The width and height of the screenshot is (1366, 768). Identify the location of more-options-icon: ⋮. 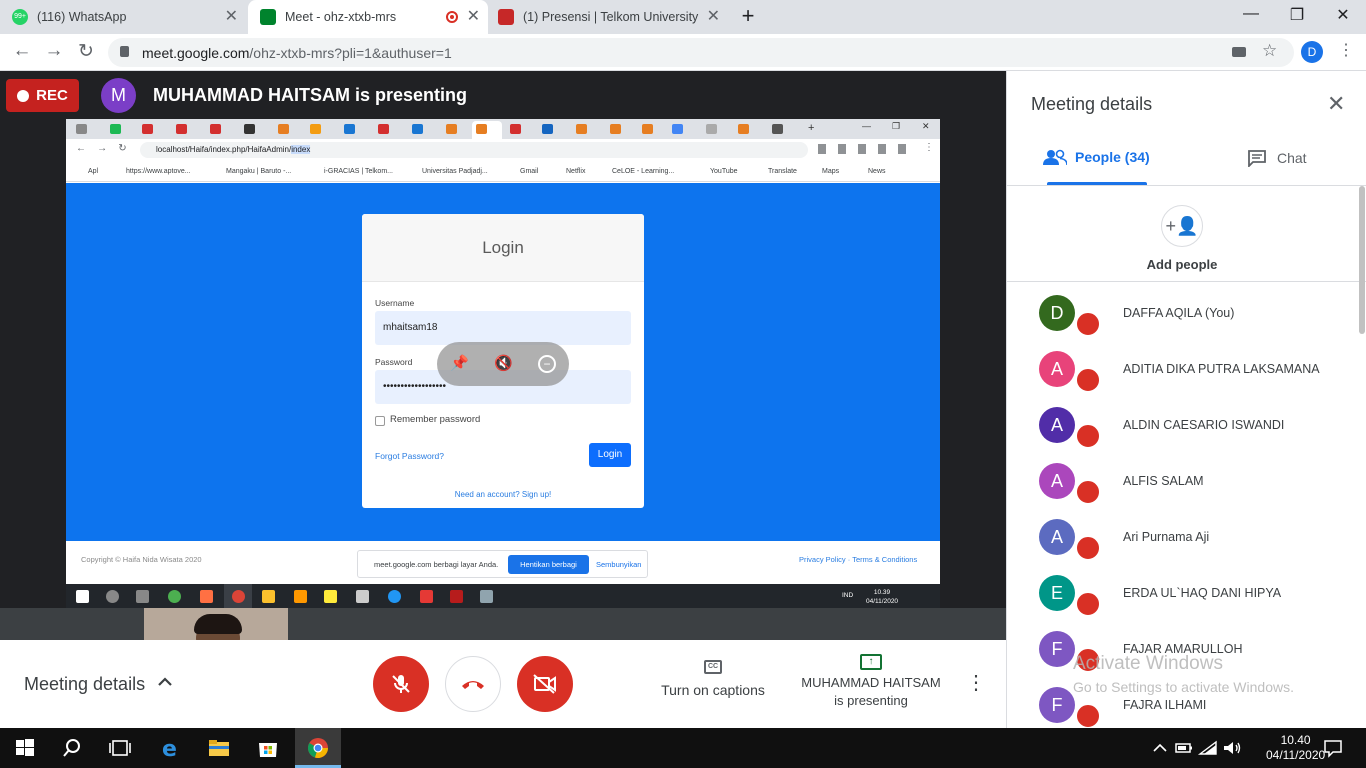
(976, 682).